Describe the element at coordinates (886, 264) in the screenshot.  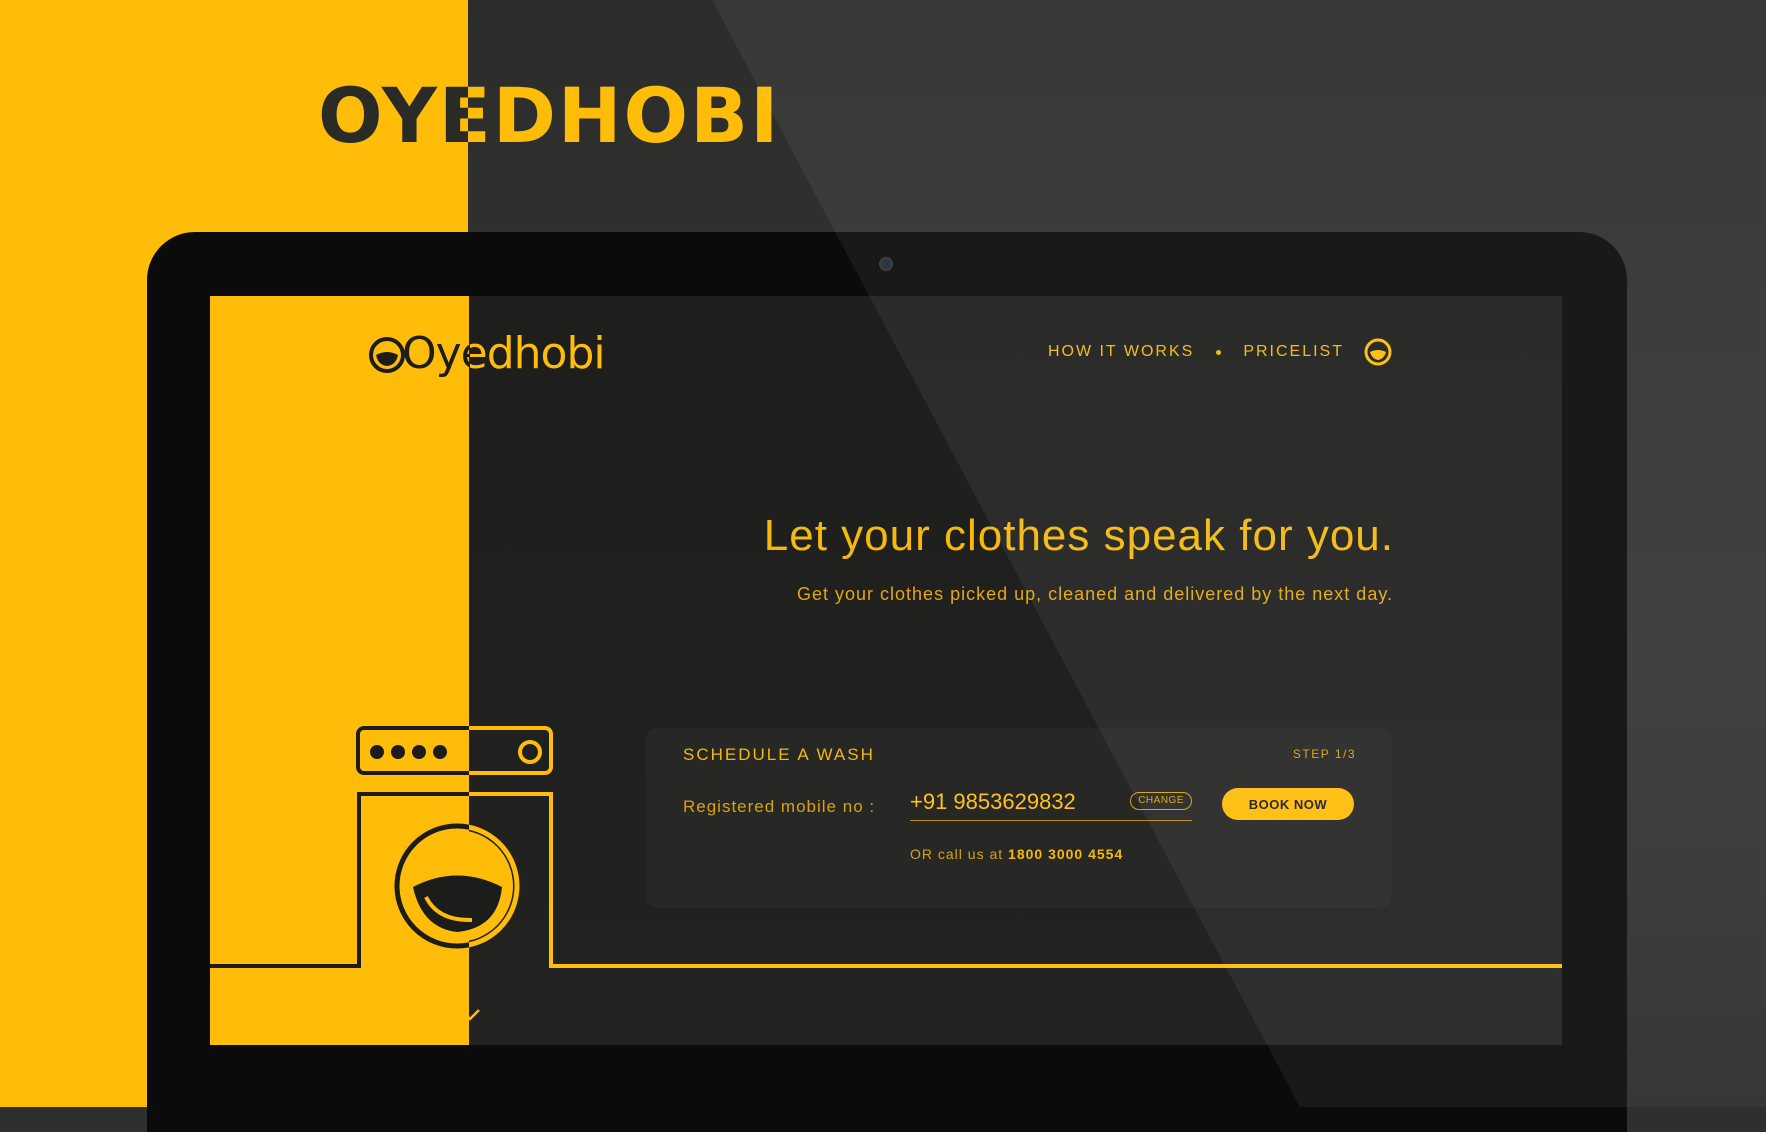
I see `camera-icon` at that location.